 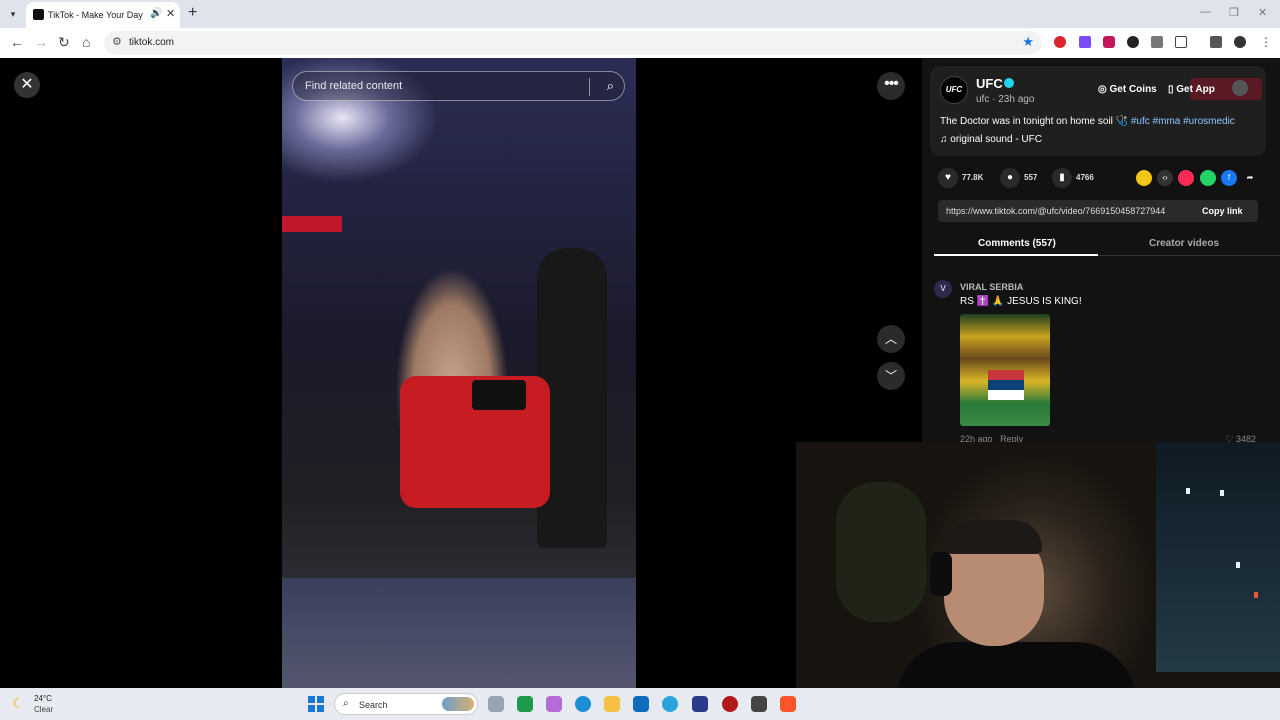 I want to click on site-info-icon: ⚙, so click(x=117, y=41).